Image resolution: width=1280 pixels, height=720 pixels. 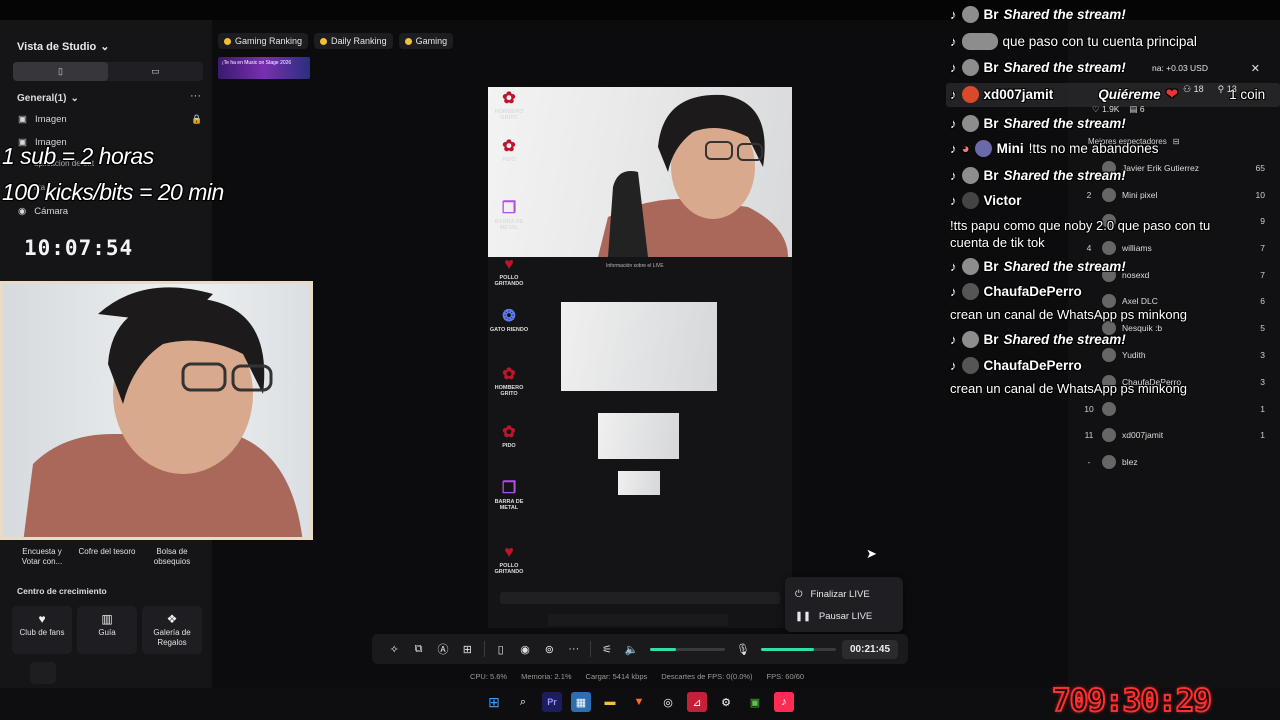 What do you see at coordinates (607, 649) in the screenshot?
I see `mixer-icon: ⚟` at bounding box center [607, 649].